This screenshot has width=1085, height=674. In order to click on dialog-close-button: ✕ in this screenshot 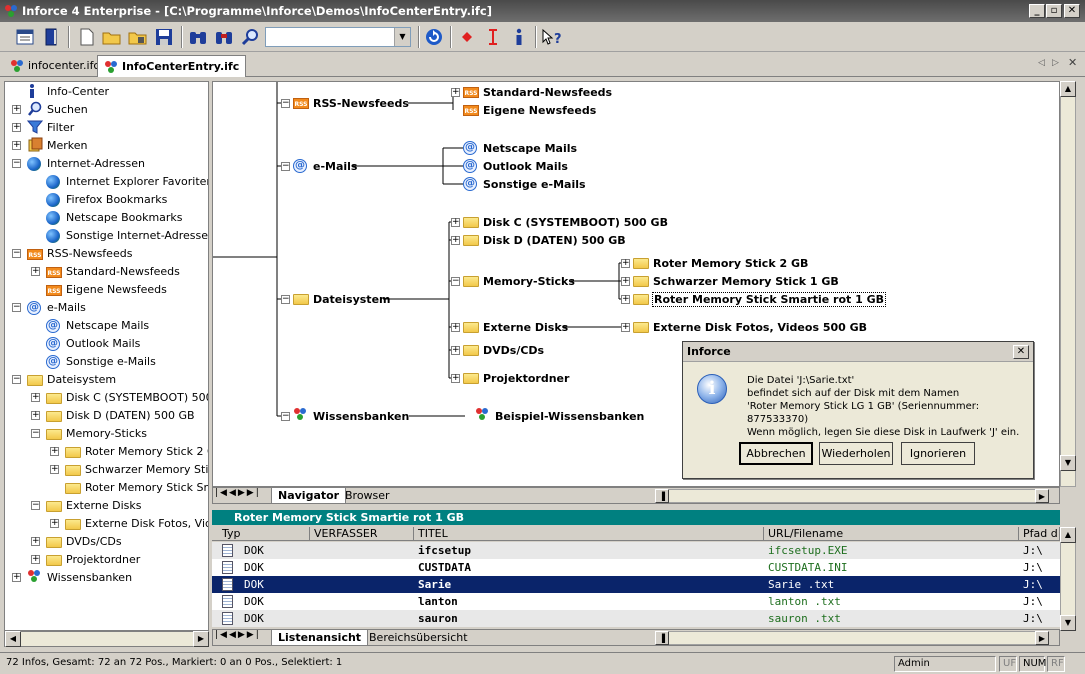, I will do `click(1021, 352)`.